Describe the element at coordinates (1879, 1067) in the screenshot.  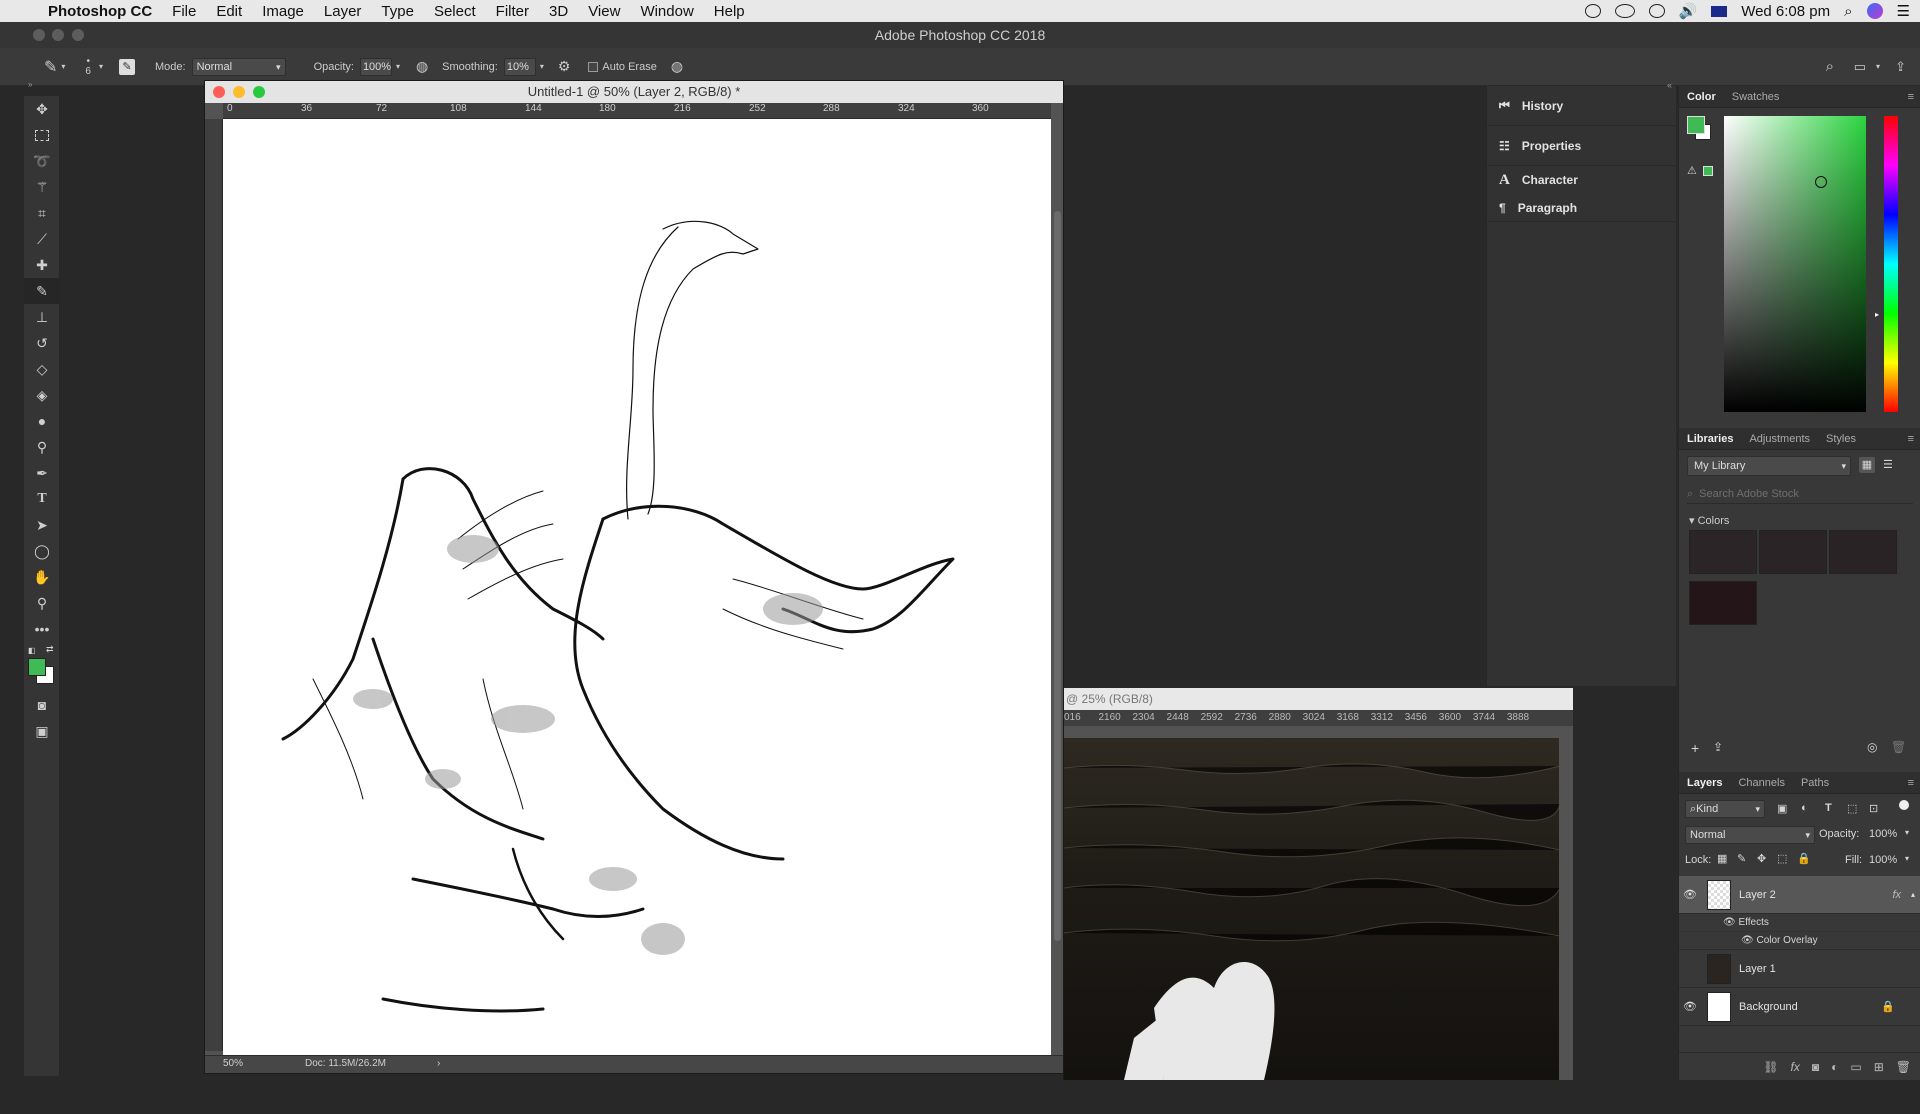
I see `new-layer-icon: ⊞` at that location.